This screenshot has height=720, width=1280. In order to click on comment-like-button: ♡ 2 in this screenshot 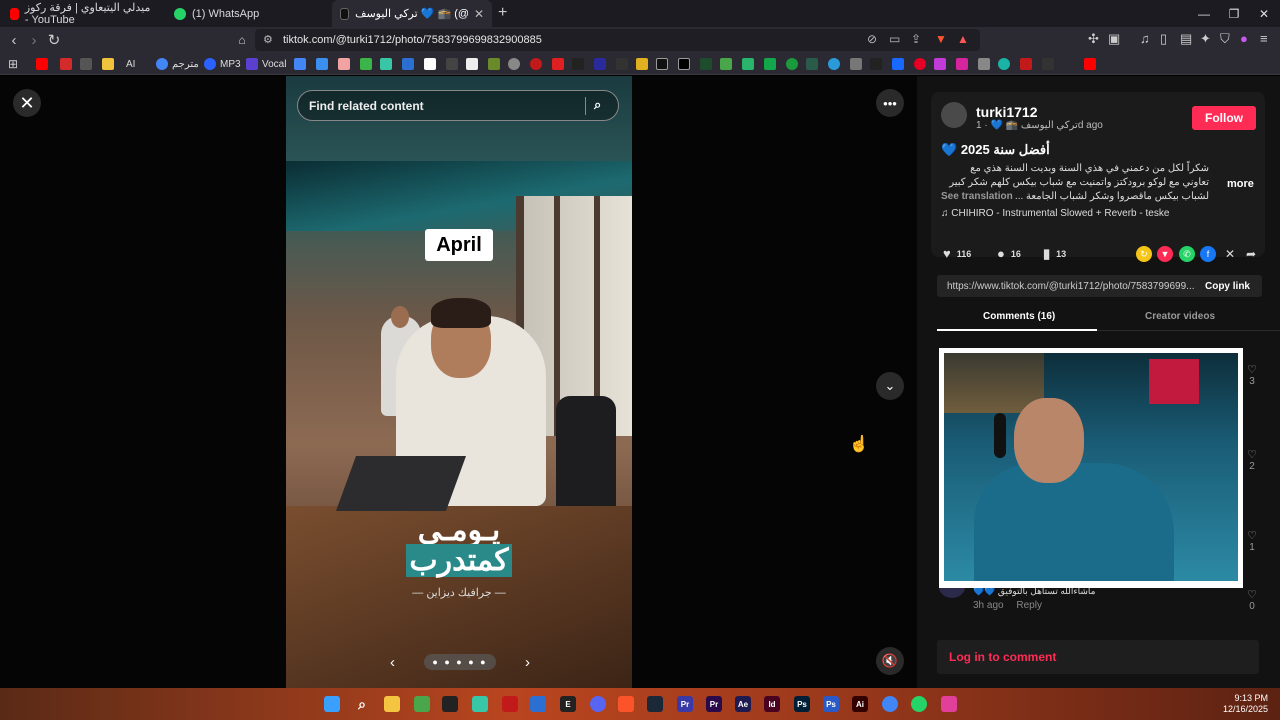, I will do `click(1252, 460)`.